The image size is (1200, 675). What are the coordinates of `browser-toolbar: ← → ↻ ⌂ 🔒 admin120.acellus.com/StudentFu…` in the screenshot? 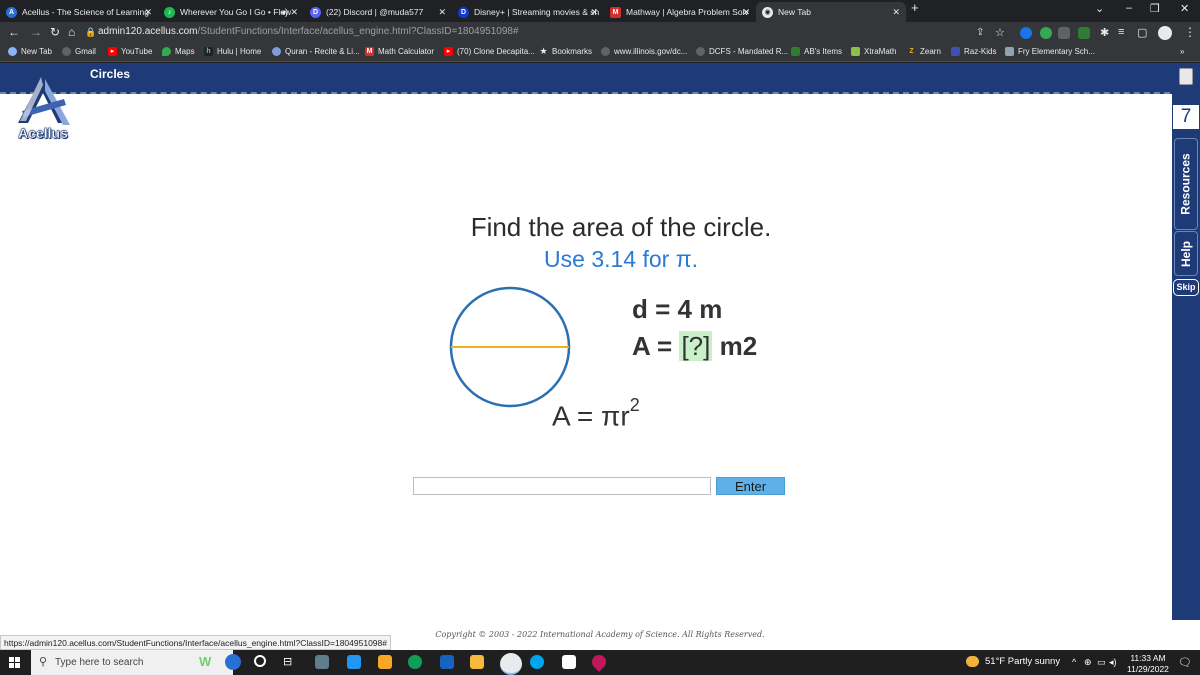 It's located at (600, 33).